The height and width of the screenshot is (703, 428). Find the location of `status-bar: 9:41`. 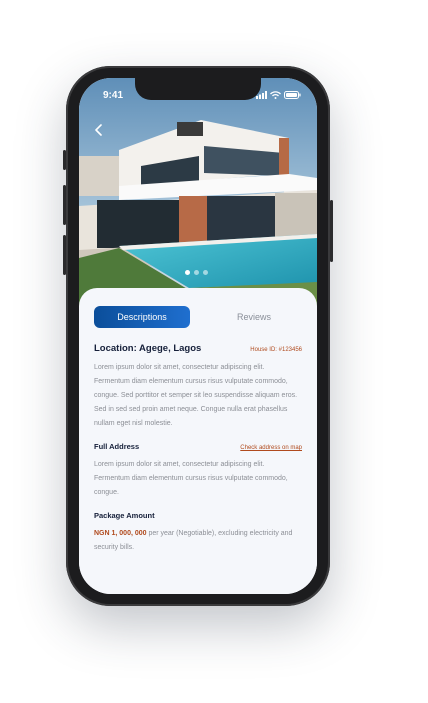

status-bar: 9:41 is located at coordinates (198, 94).